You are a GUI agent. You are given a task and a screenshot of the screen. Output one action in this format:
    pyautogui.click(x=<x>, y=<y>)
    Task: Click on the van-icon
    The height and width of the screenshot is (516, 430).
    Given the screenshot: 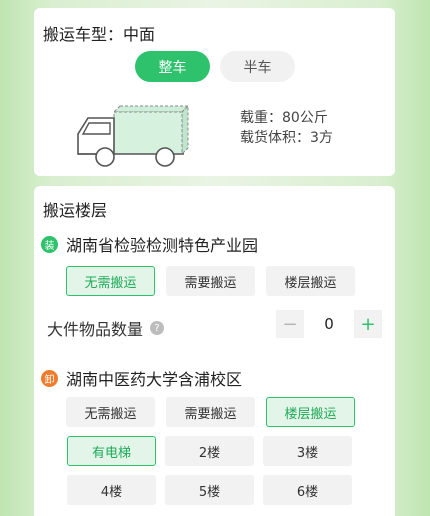 What is the action you would take?
    pyautogui.click(x=133, y=135)
    